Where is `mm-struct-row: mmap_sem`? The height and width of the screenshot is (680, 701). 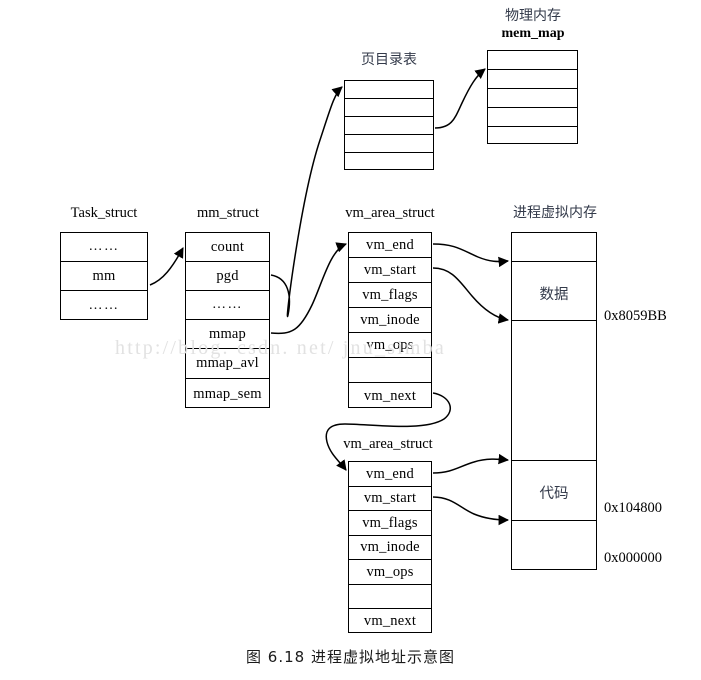 mm-struct-row: mmap_sem is located at coordinates (227, 394).